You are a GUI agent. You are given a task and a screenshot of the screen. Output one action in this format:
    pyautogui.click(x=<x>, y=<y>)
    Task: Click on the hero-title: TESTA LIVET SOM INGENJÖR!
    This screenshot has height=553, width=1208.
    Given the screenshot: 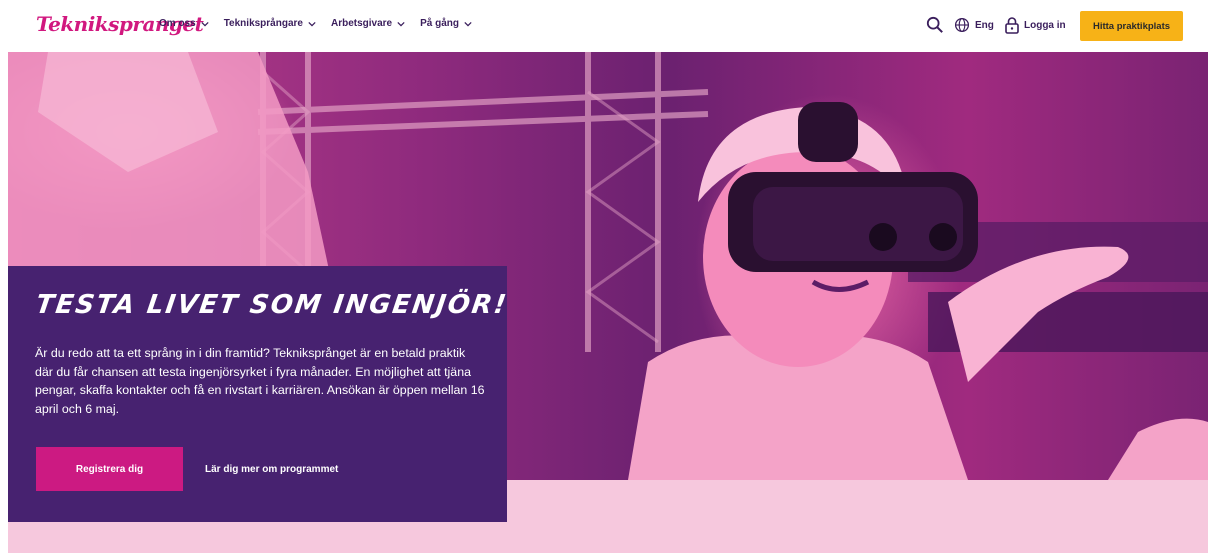 What is the action you would take?
    pyautogui.click(x=271, y=305)
    